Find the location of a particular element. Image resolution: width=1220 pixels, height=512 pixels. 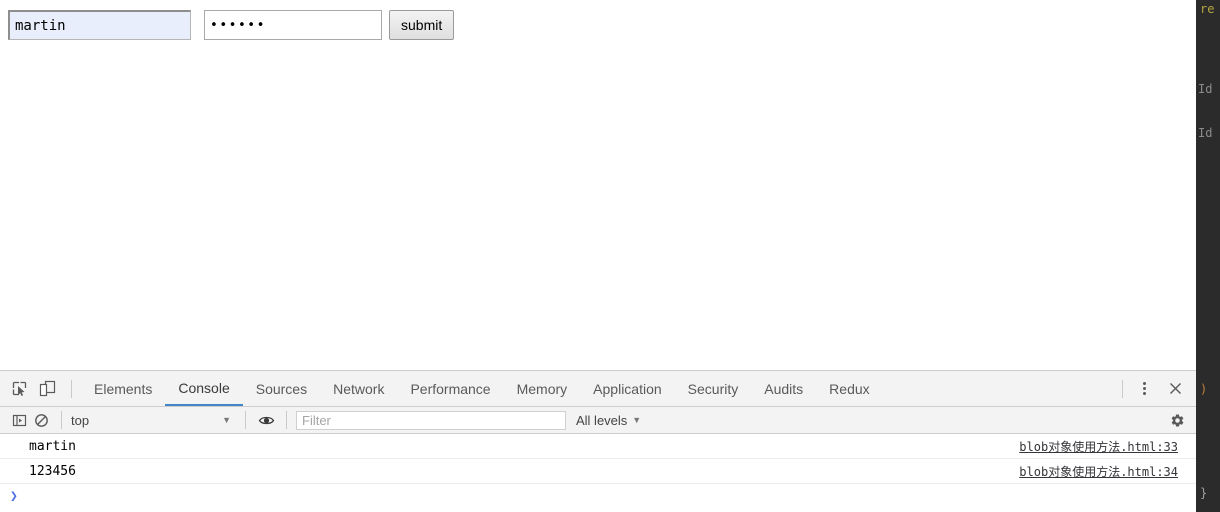

gear-icon is located at coordinates (1177, 420).